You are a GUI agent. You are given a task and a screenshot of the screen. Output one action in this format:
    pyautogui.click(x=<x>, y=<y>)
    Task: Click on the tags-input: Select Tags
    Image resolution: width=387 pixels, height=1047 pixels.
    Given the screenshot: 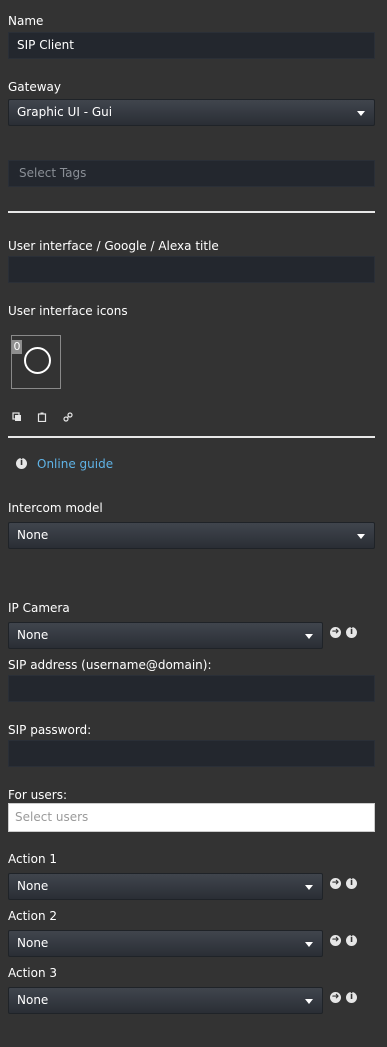 What is the action you would take?
    pyautogui.click(x=191, y=173)
    